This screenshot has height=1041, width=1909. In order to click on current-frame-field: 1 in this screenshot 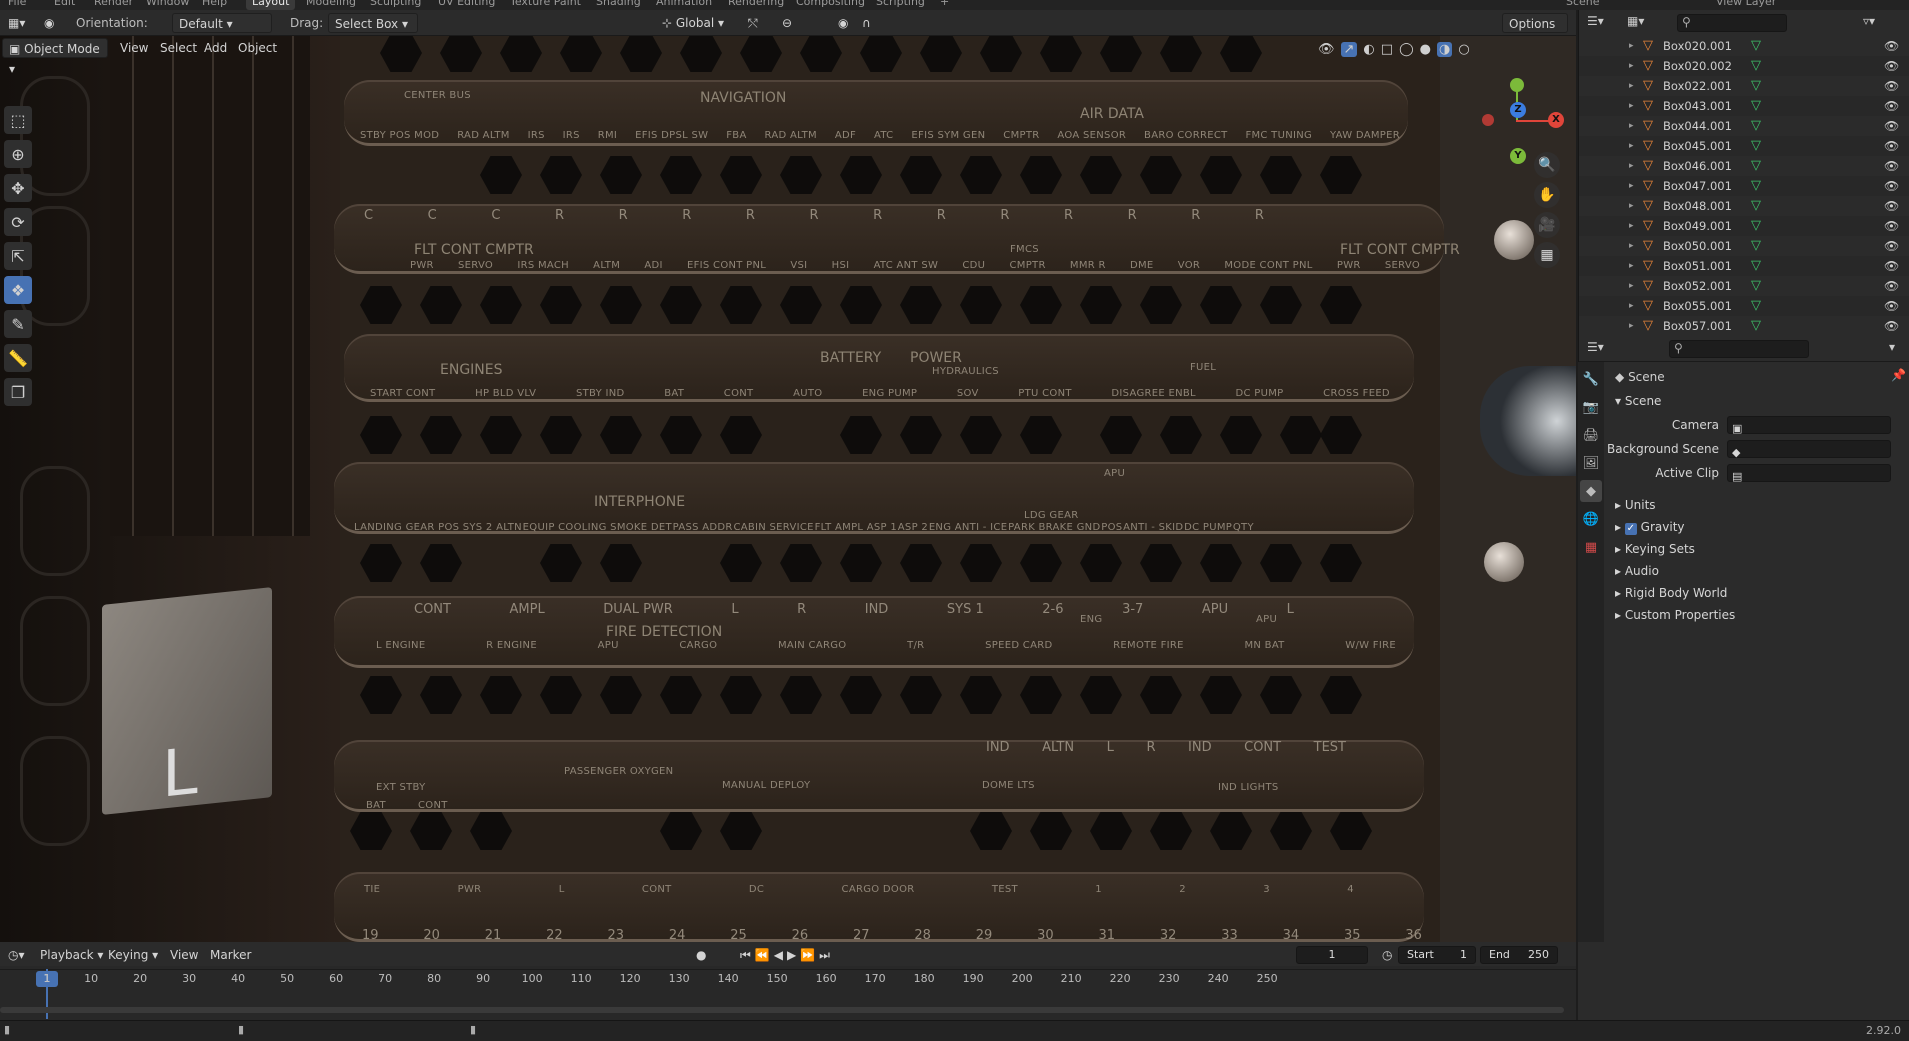, I will do `click(1332, 955)`.